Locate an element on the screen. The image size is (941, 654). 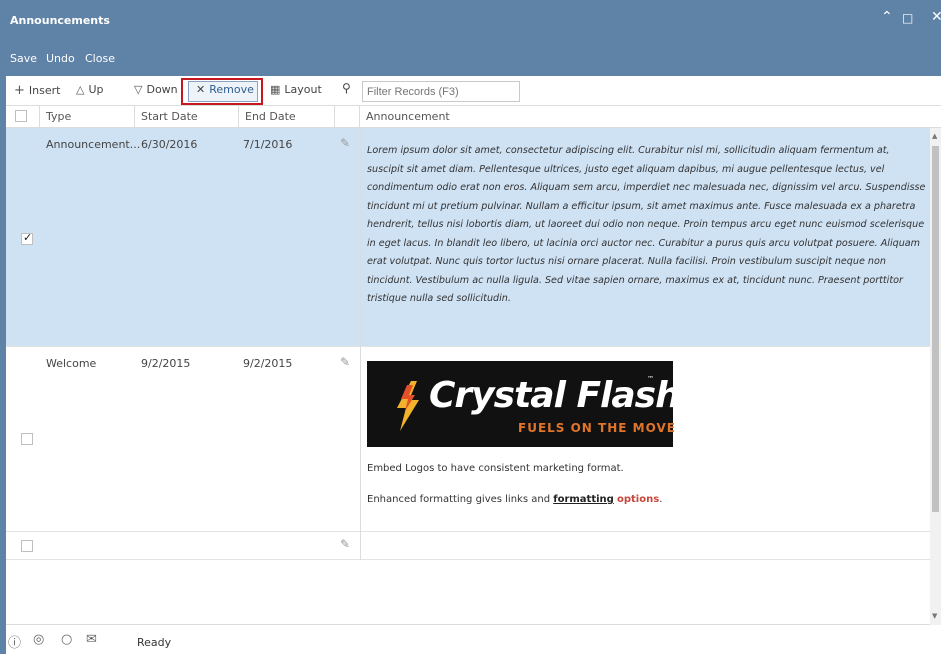
grid-toolbar: + Insert △ Up ▽ Down ✕ Remove ▦ Layout ⚲ is located at coordinates (473, 91).